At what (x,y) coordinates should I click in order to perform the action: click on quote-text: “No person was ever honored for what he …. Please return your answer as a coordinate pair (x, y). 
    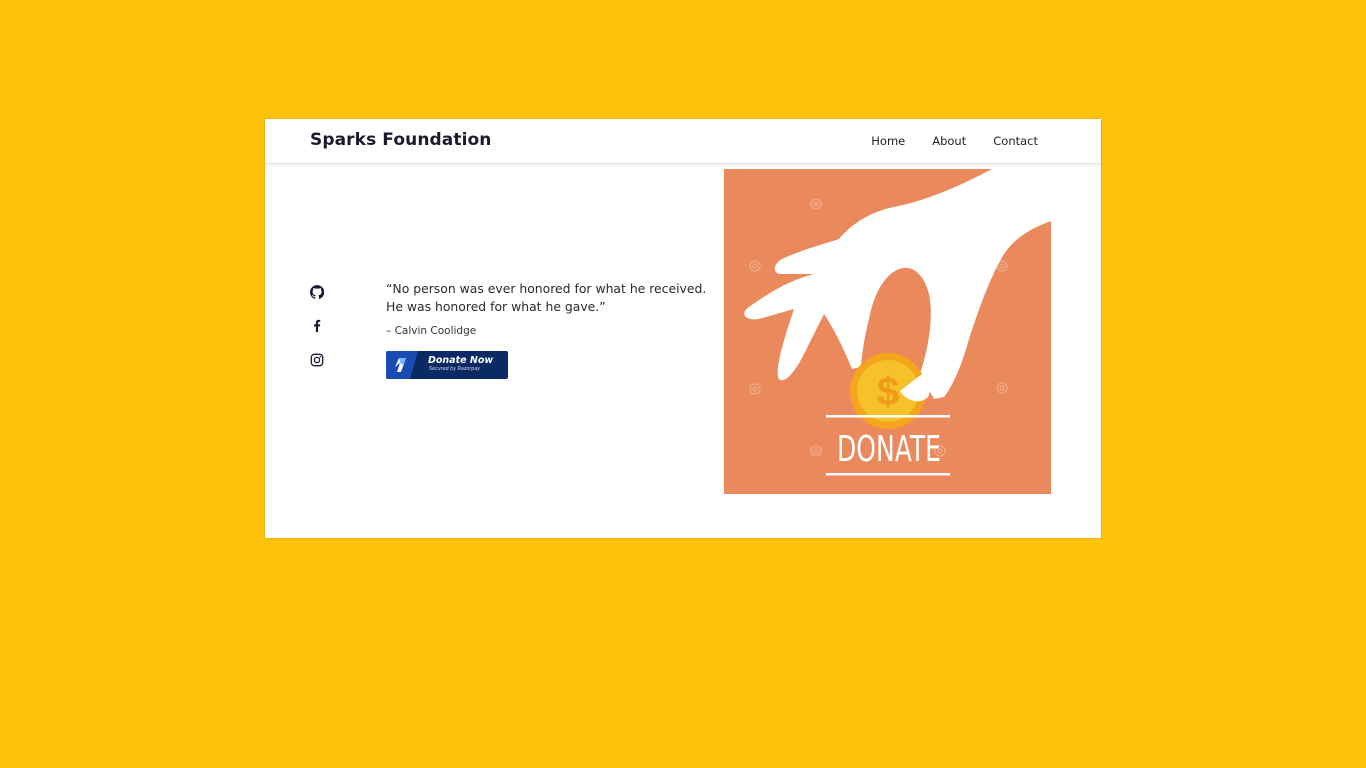
    Looking at the image, I should click on (546, 297).